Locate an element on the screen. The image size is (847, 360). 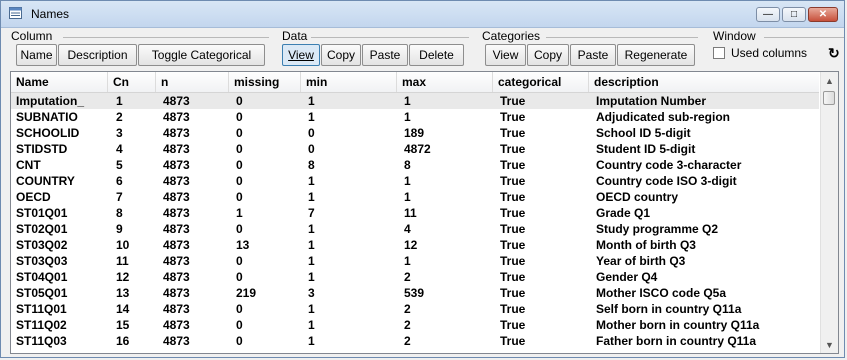
table-cell: 5 is located at coordinates (119, 165).